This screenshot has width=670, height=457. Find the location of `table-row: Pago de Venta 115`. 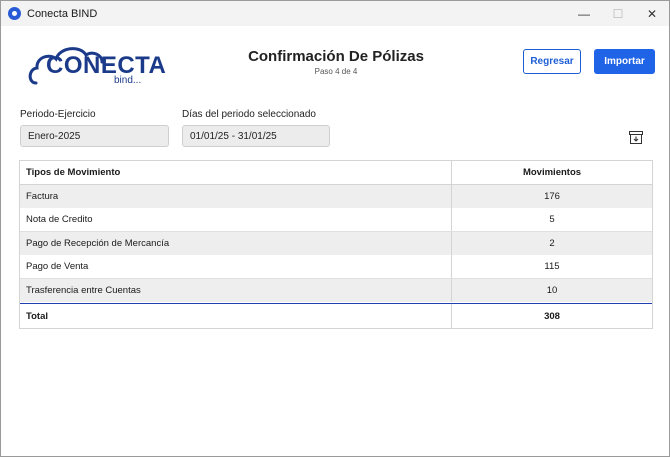

table-row: Pago de Venta 115 is located at coordinates (336, 267).